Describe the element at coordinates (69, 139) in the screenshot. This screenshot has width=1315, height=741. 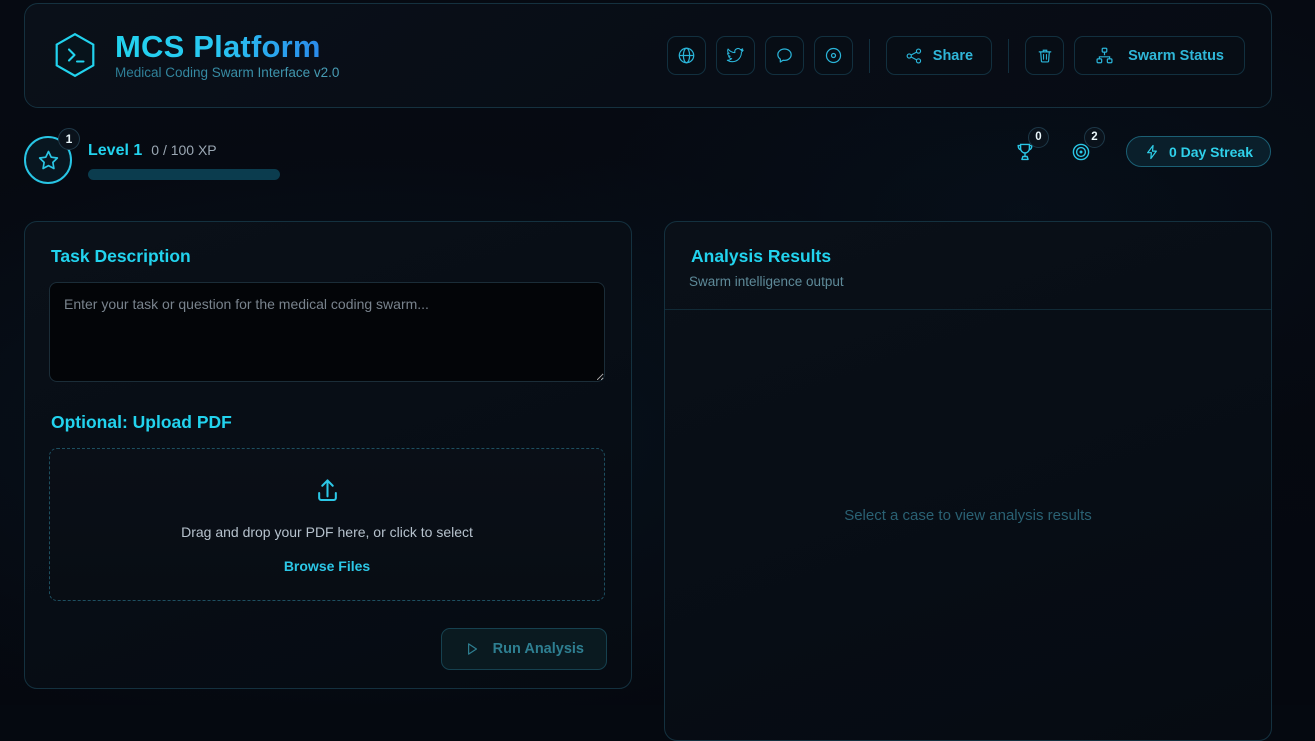
I see `level-number-badge: 1` at that location.